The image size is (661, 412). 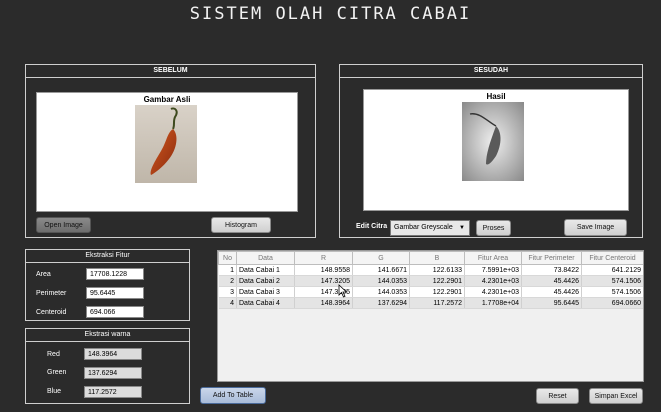 I want to click on area-label: Area, so click(x=43, y=274).